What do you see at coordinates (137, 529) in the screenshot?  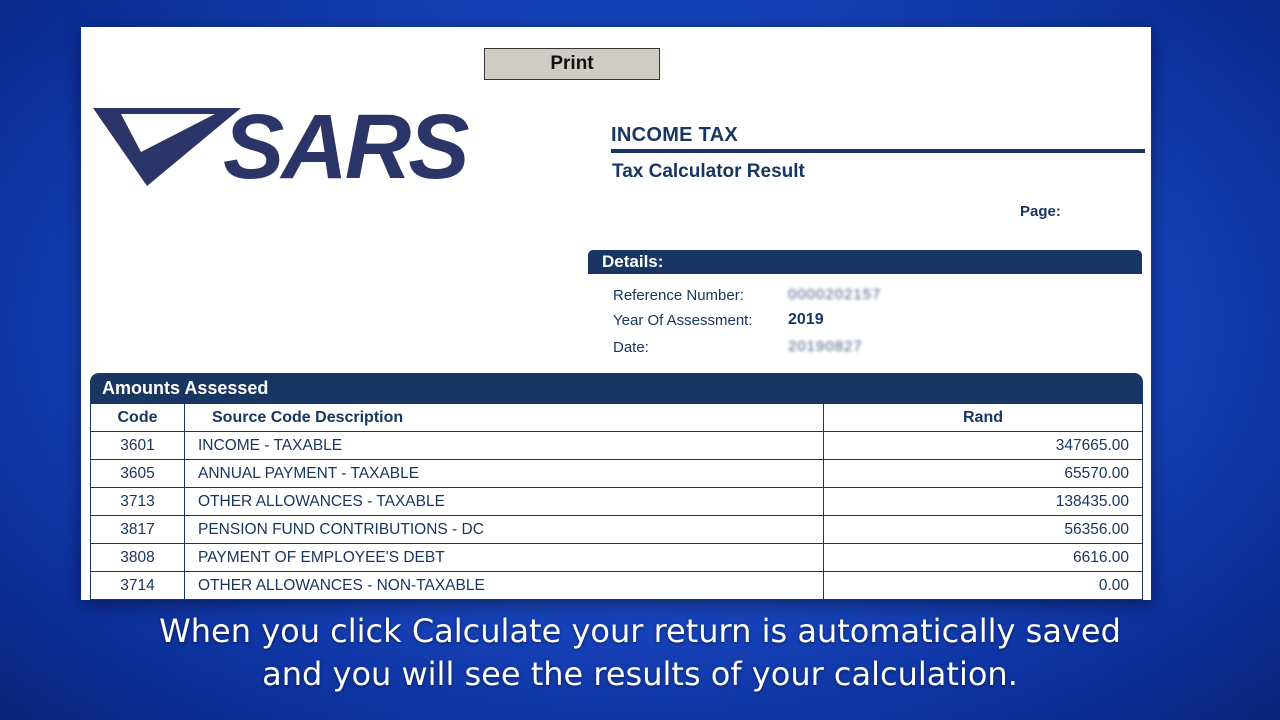 I see `row-code: 3817` at bounding box center [137, 529].